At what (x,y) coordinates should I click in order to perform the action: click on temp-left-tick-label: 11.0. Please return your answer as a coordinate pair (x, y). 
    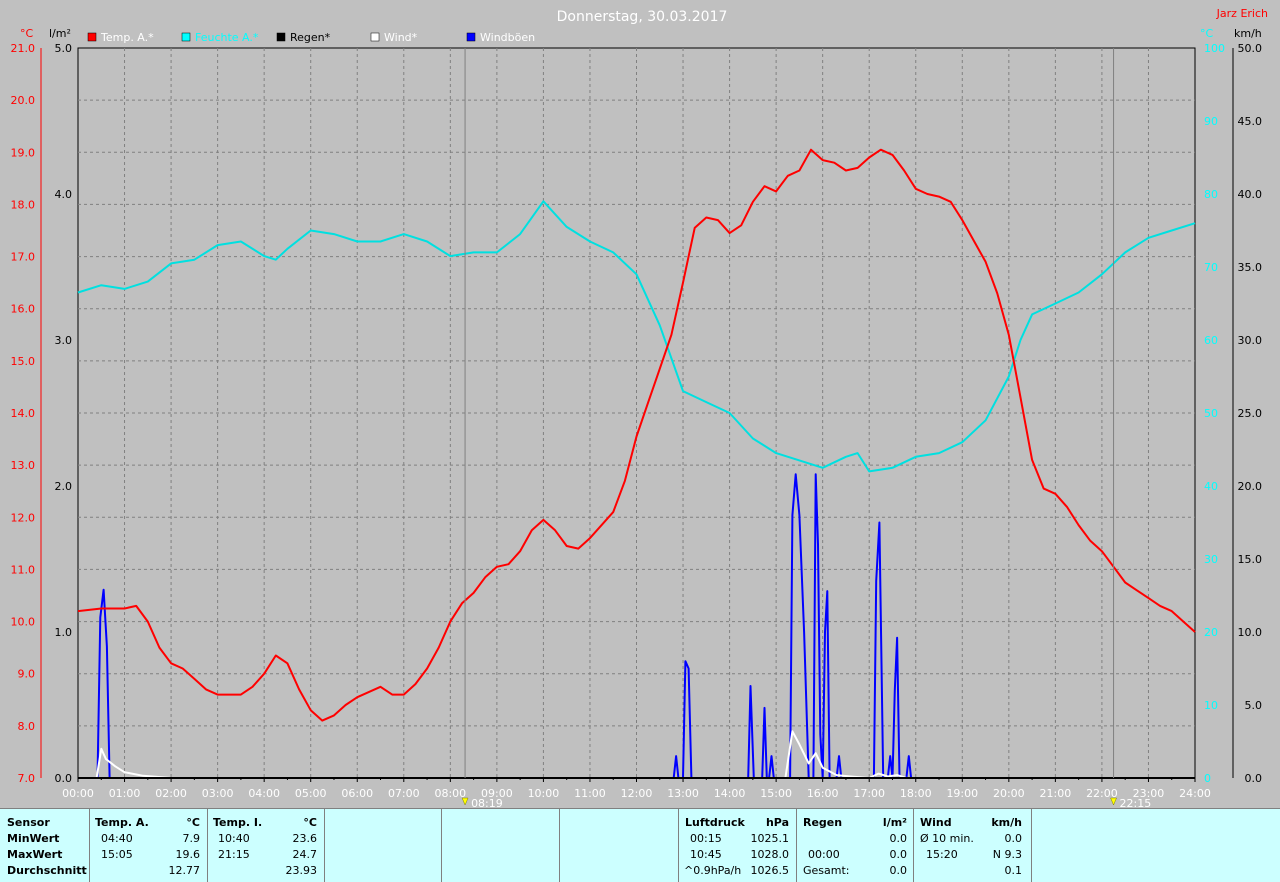
    Looking at the image, I should click on (23, 569).